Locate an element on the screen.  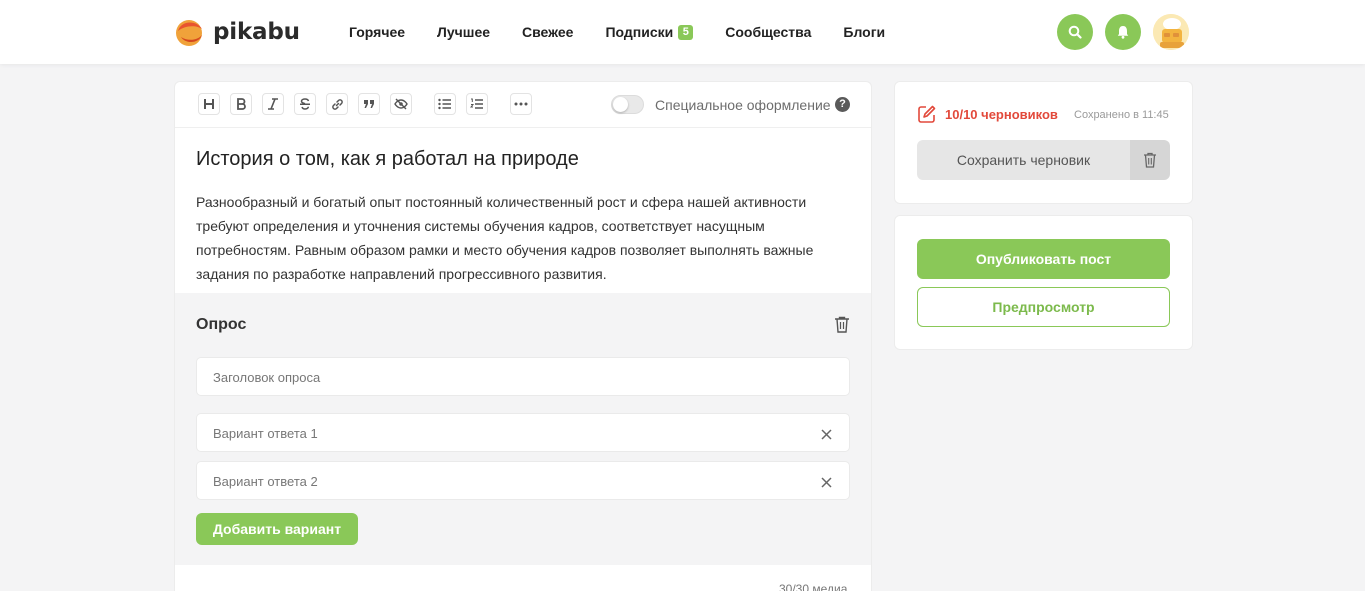
nav-subscriptions: Подписки 5 is located at coordinates (649, 32).